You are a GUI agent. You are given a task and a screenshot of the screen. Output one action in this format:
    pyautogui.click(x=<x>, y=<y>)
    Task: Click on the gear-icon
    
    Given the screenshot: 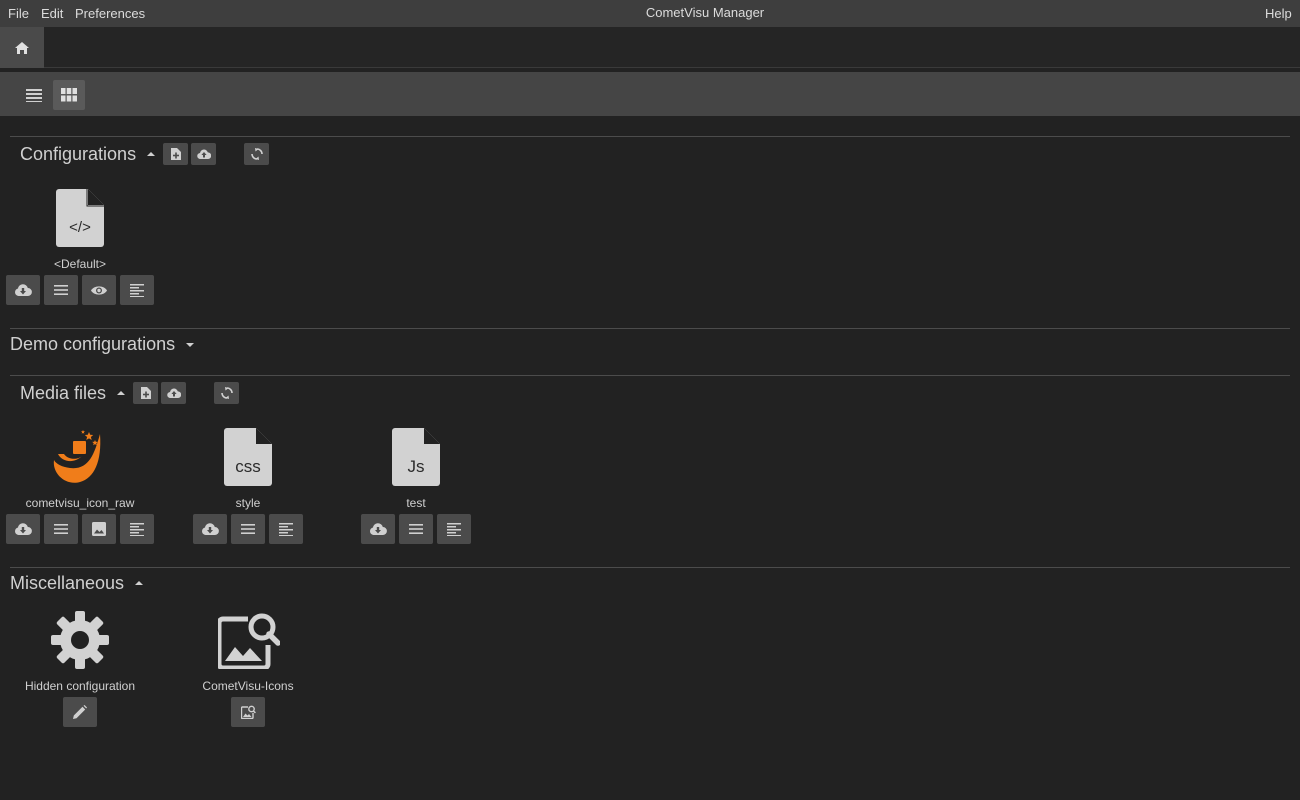 What is the action you would take?
    pyautogui.click(x=80, y=640)
    